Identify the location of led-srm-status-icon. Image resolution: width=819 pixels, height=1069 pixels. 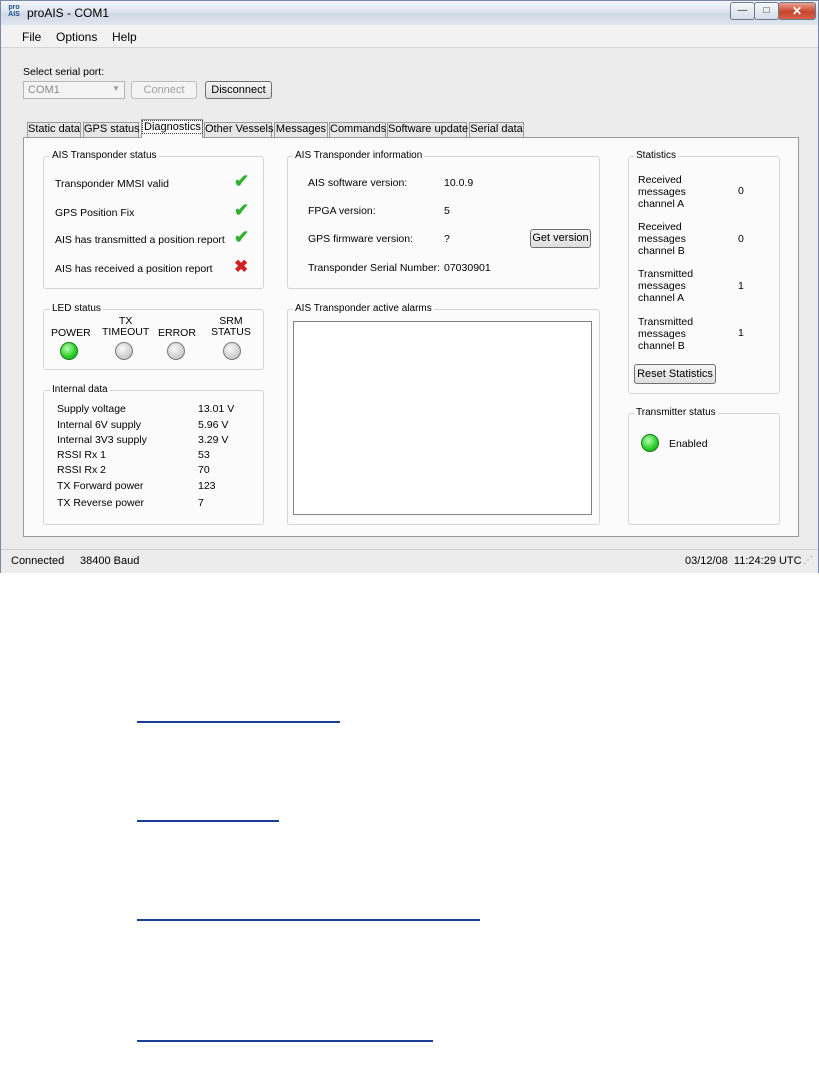
(232, 351).